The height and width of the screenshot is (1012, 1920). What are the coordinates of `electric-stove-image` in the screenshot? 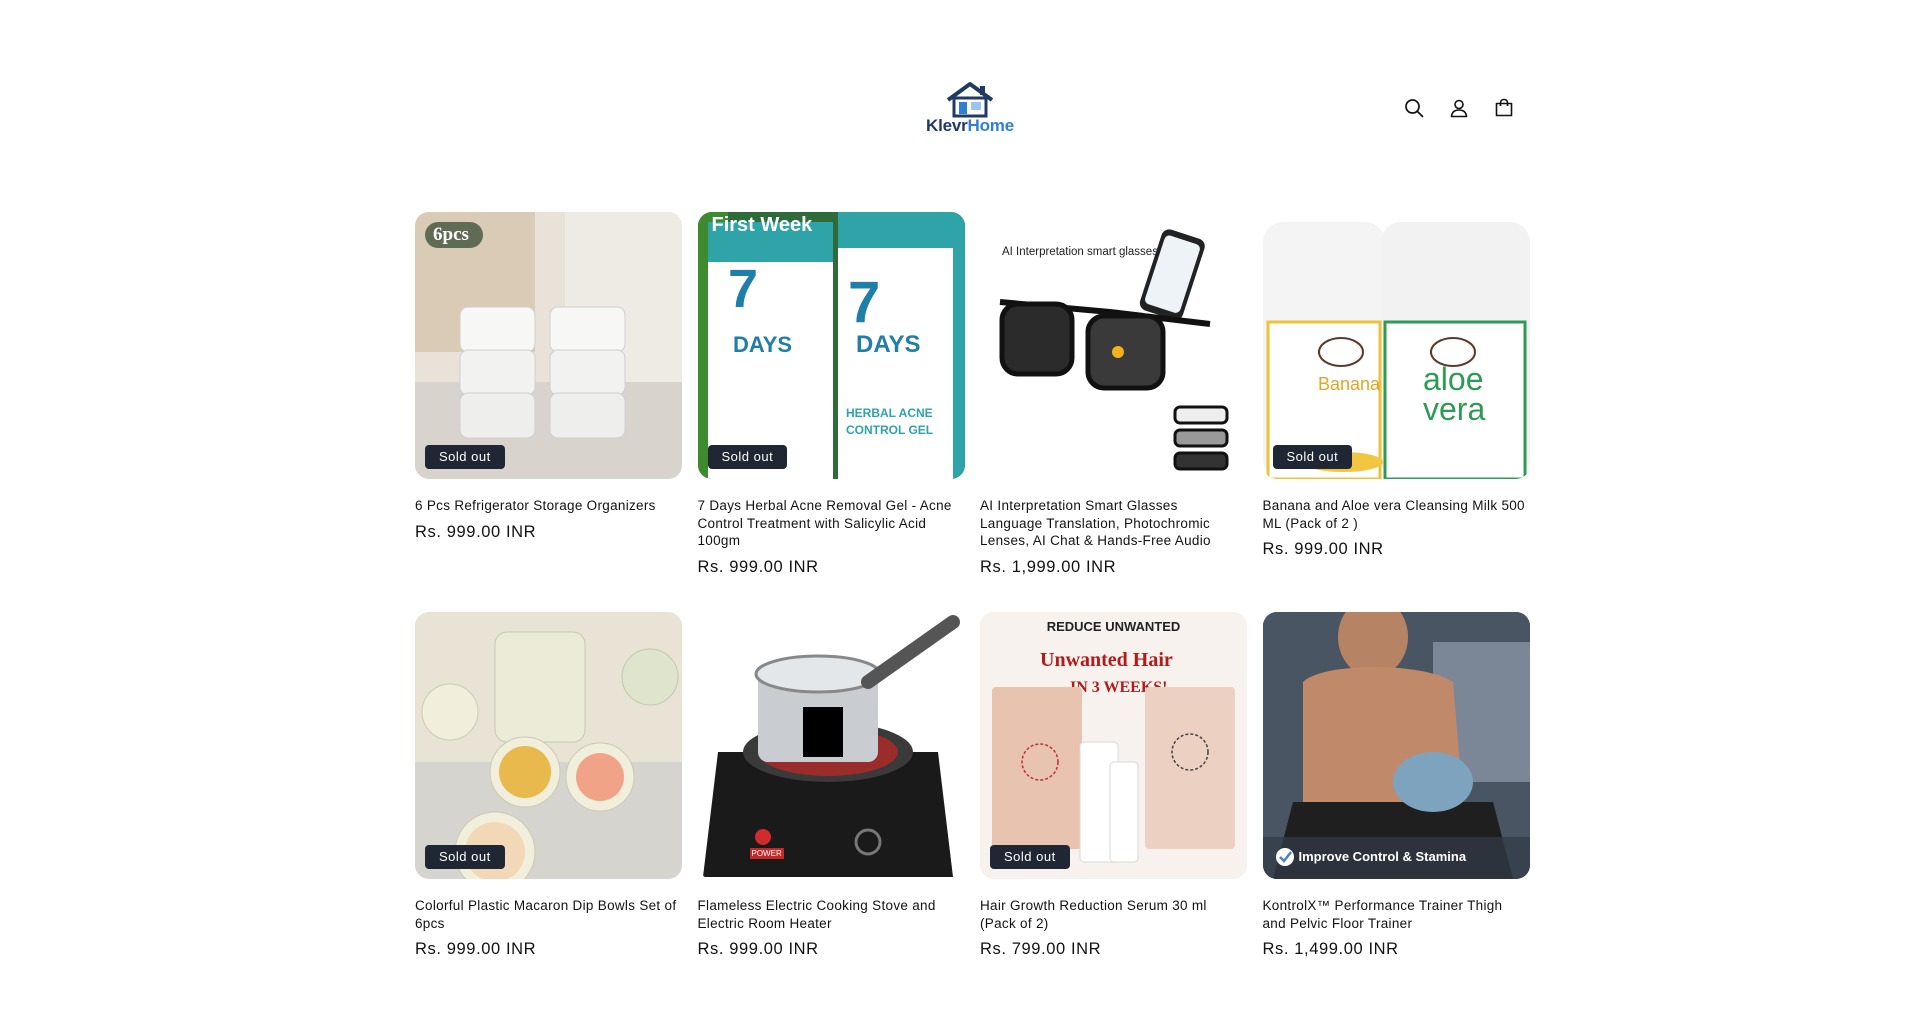 It's located at (831, 745).